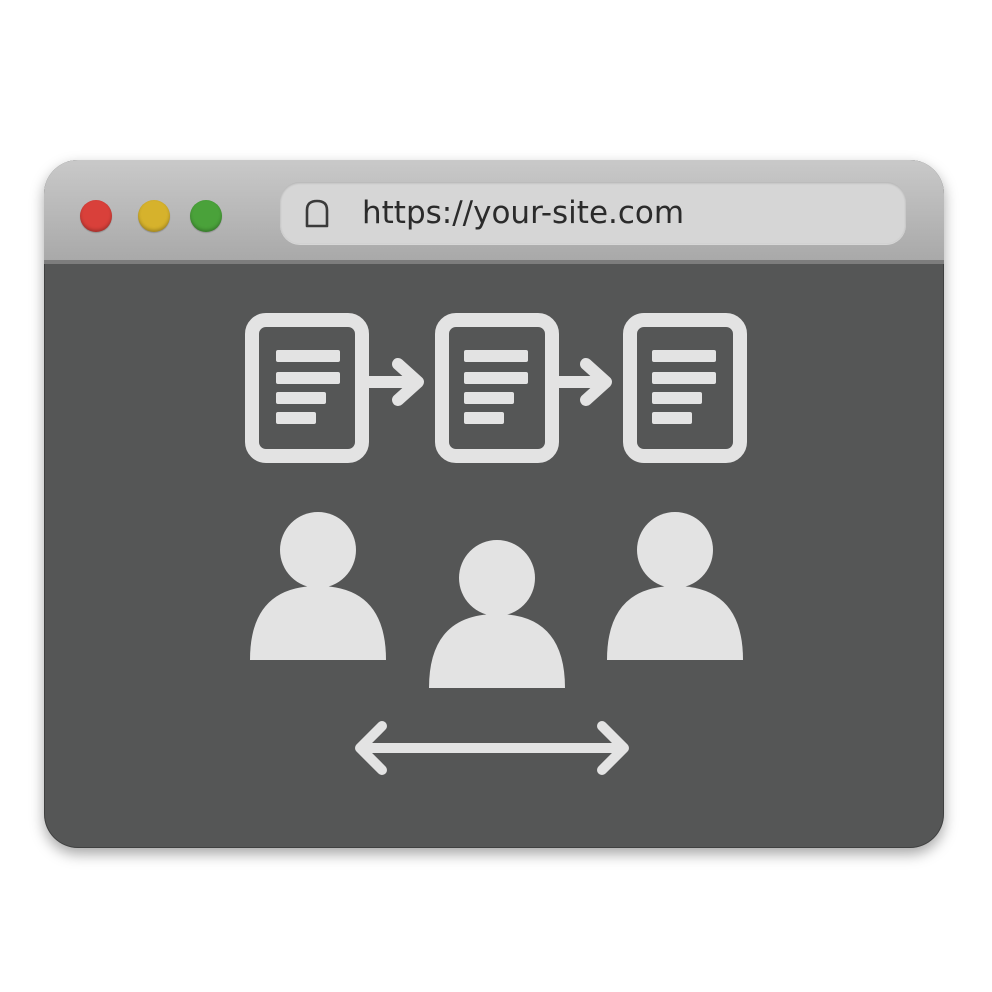 The width and height of the screenshot is (992, 992). What do you see at coordinates (317, 213) in the screenshot?
I see `lock-icon` at bounding box center [317, 213].